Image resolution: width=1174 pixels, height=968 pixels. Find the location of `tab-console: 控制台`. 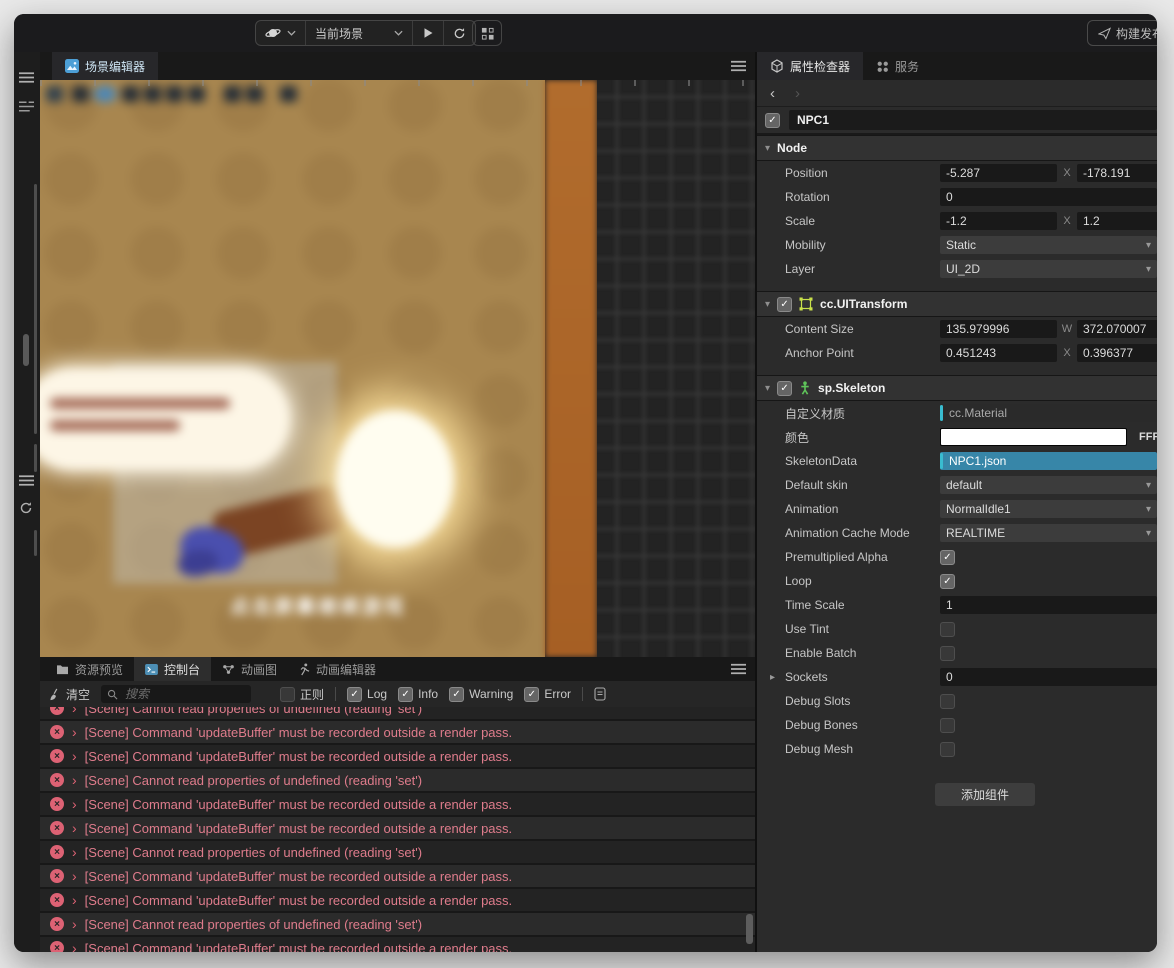

tab-console: 控制台 is located at coordinates (173, 669).